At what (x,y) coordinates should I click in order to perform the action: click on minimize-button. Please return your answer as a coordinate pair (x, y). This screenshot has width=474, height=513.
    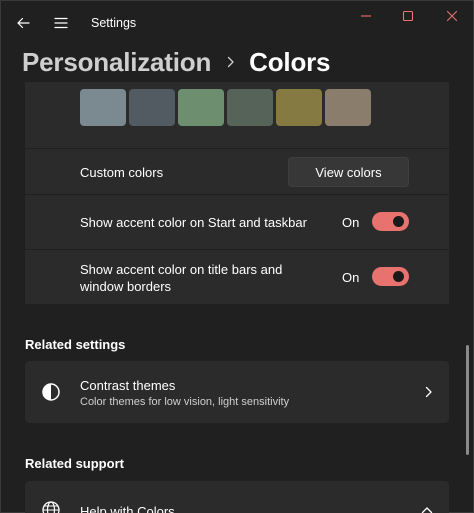
    Looking at the image, I should click on (366, 16).